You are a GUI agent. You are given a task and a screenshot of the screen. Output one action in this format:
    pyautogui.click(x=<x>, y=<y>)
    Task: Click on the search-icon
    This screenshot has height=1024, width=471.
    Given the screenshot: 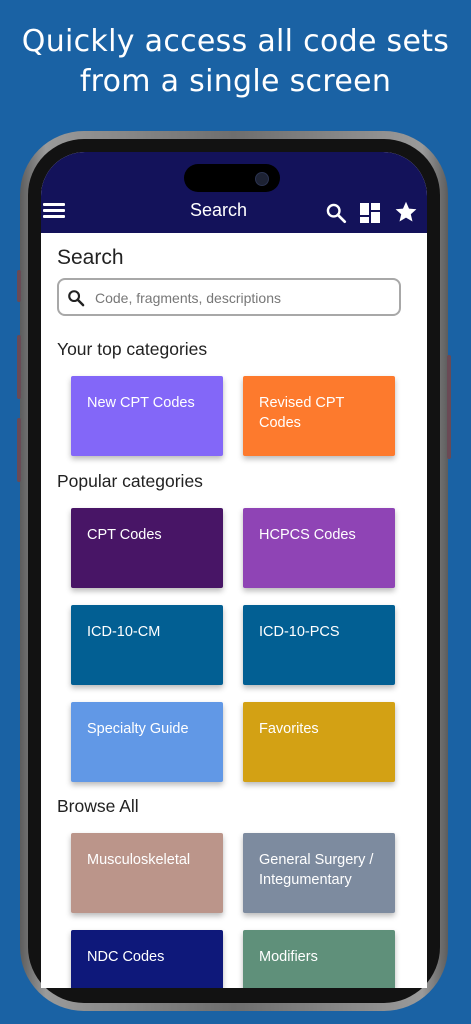 What is the action you would take?
    pyautogui.click(x=336, y=213)
    